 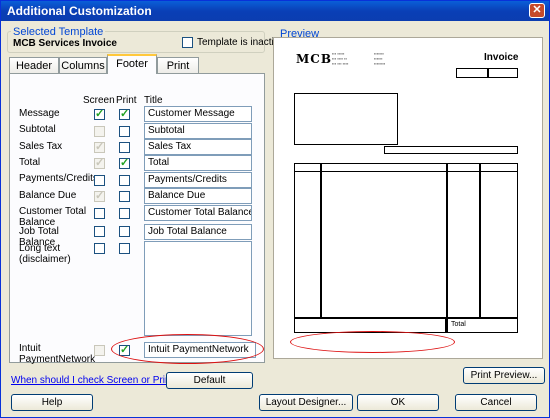 I want to click on selected-template-label: Selected Template, so click(x=58, y=32).